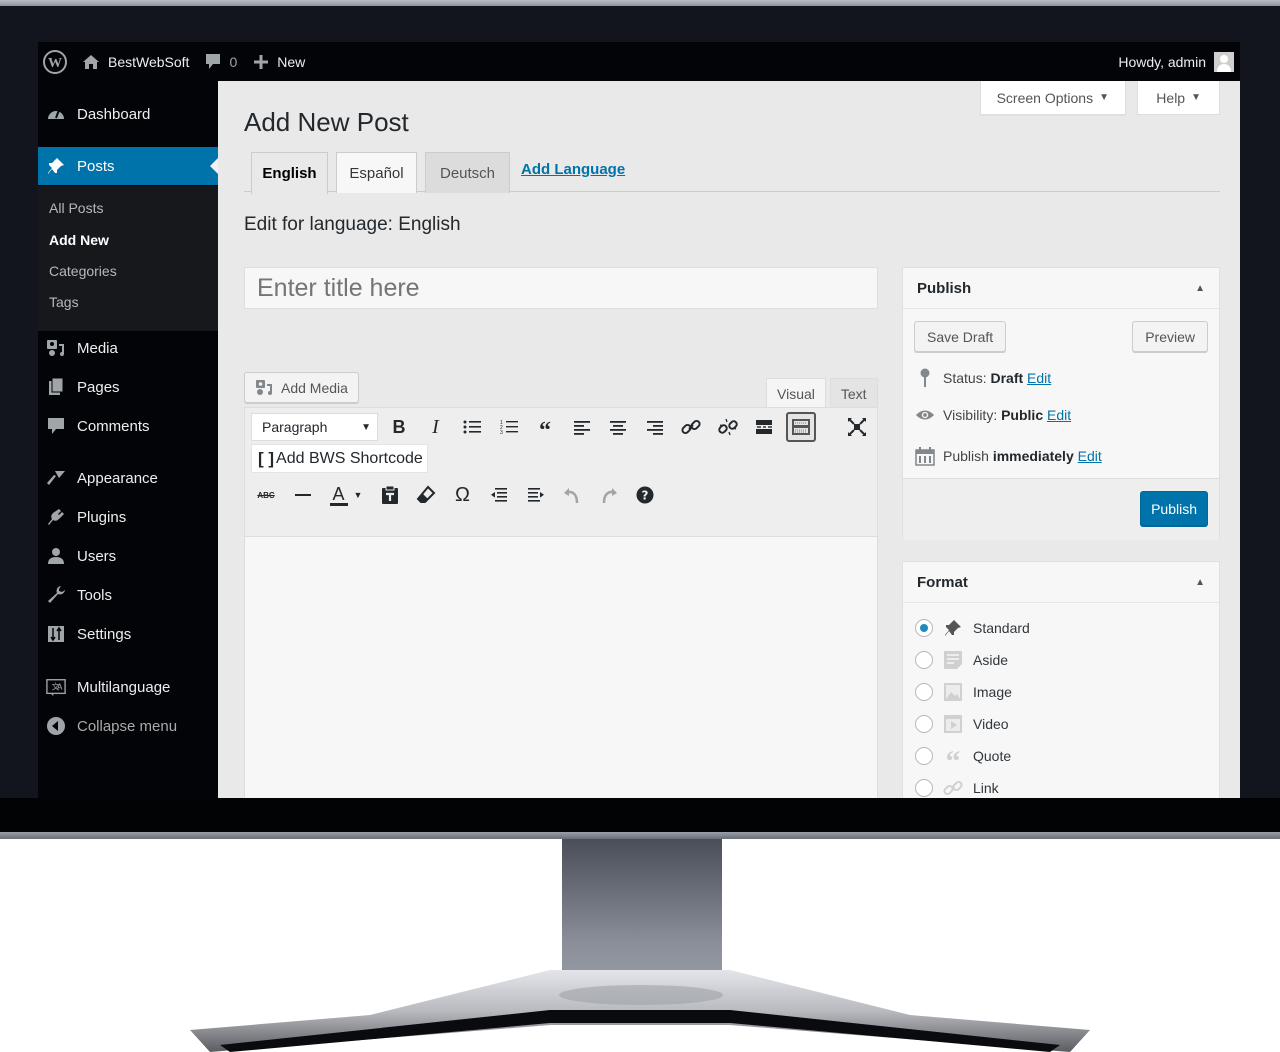 This screenshot has width=1280, height=1052. What do you see at coordinates (426, 495) in the screenshot?
I see `clear-formatting-button` at bounding box center [426, 495].